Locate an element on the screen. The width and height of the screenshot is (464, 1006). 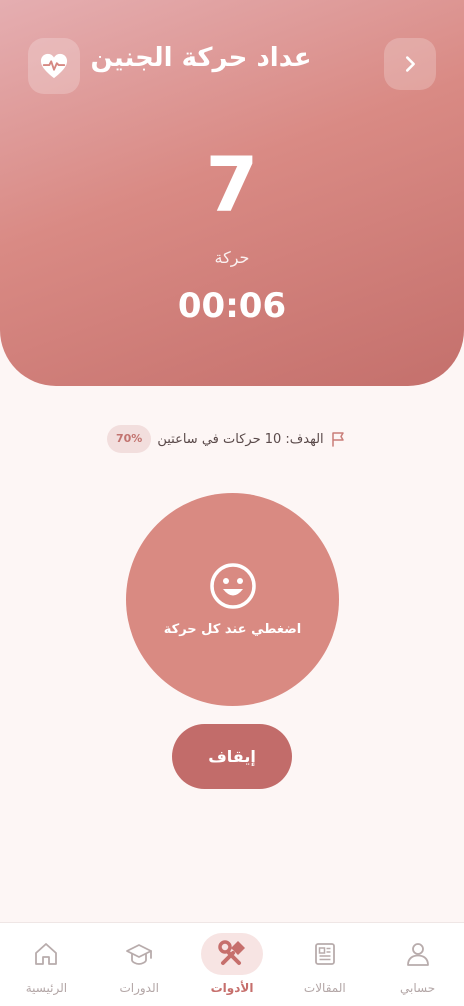
goal-row: الهدف: 10 حركات في ساعتين 70% is located at coordinates (226, 439).